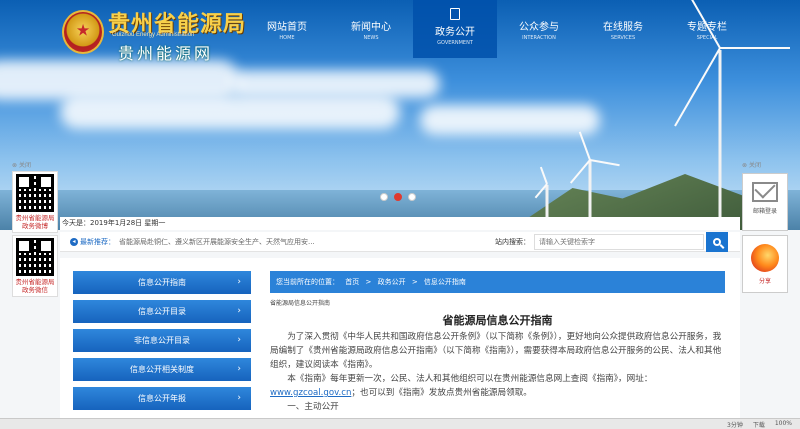 The width and height of the screenshot is (800, 429). I want to click on sidebar-item-label: 信息公开相关制度, so click(162, 369).